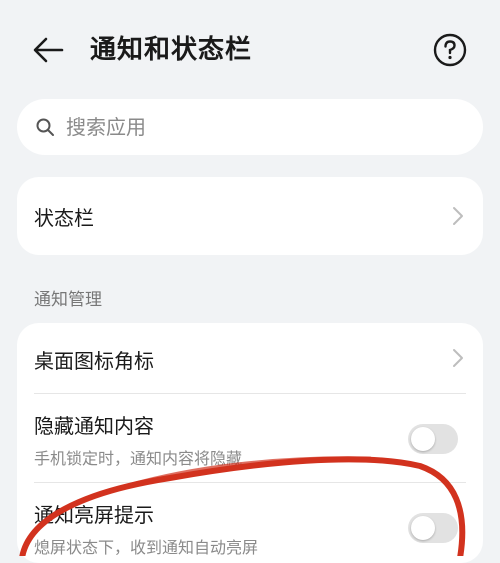 The width and height of the screenshot is (500, 563). What do you see at coordinates (138, 458) in the screenshot?
I see `hide-content-description: 手机锁定时，通知内容将隐藏` at bounding box center [138, 458].